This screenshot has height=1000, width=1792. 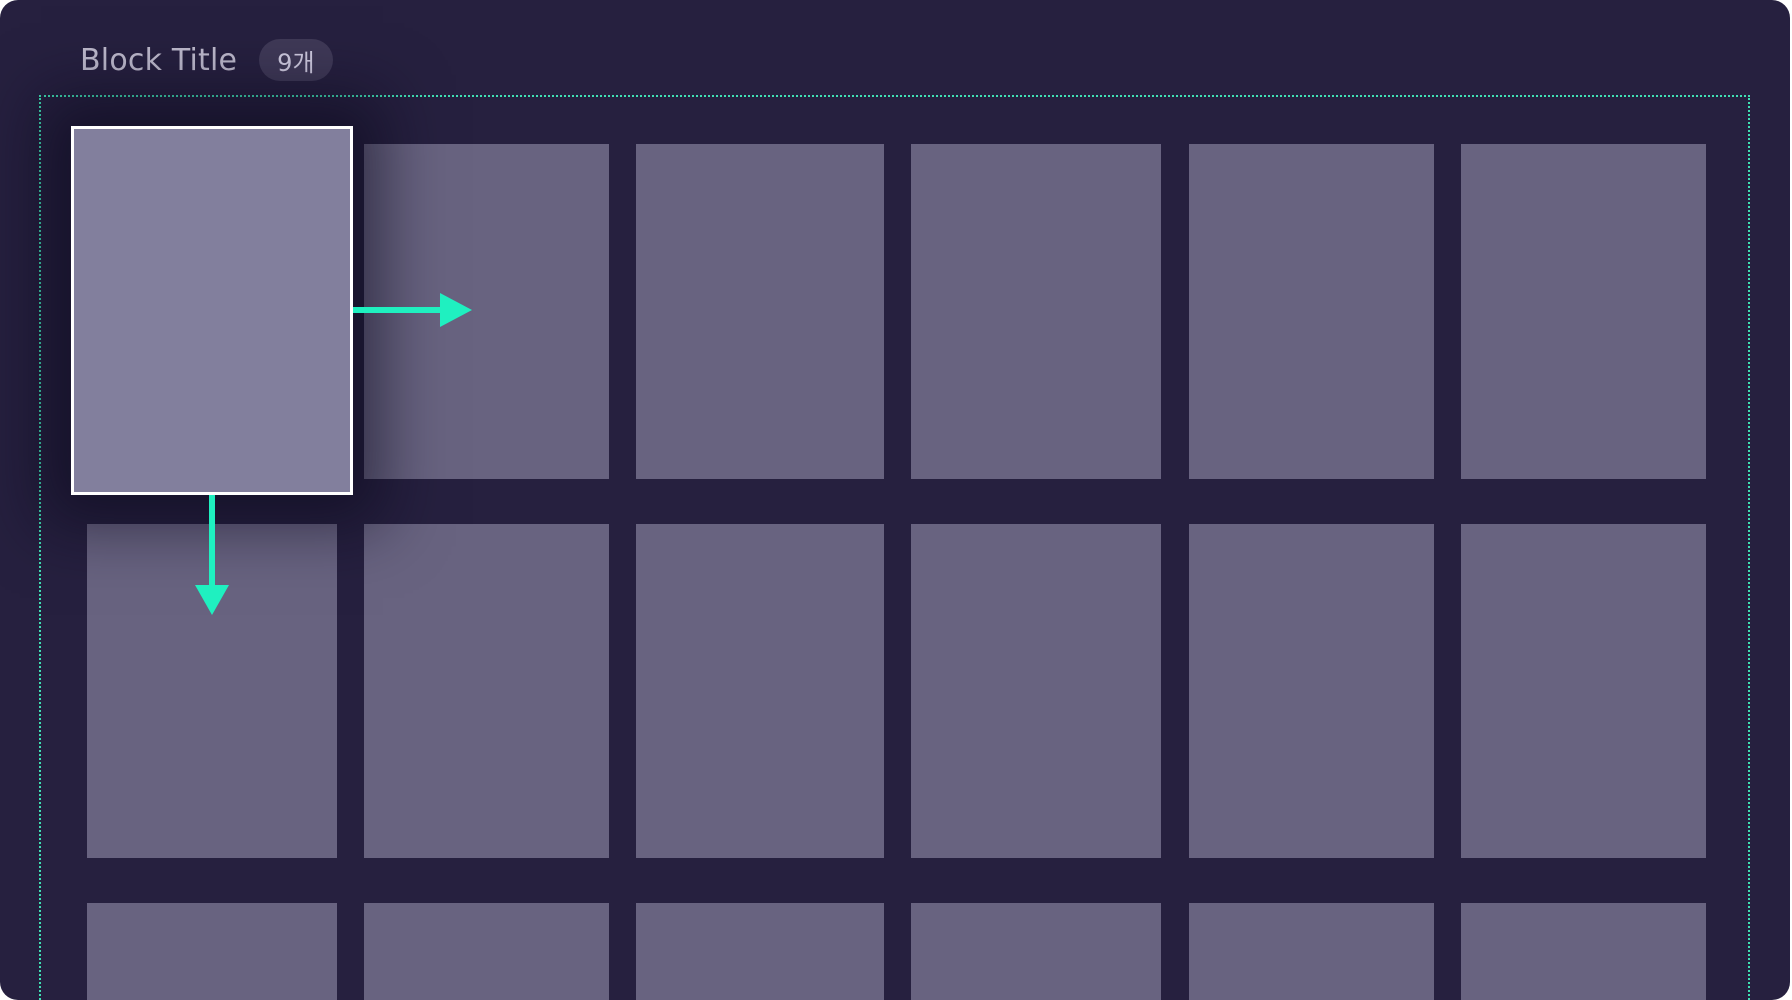 What do you see at coordinates (212, 310) in the screenshot?
I see `focused-grid-tile` at bounding box center [212, 310].